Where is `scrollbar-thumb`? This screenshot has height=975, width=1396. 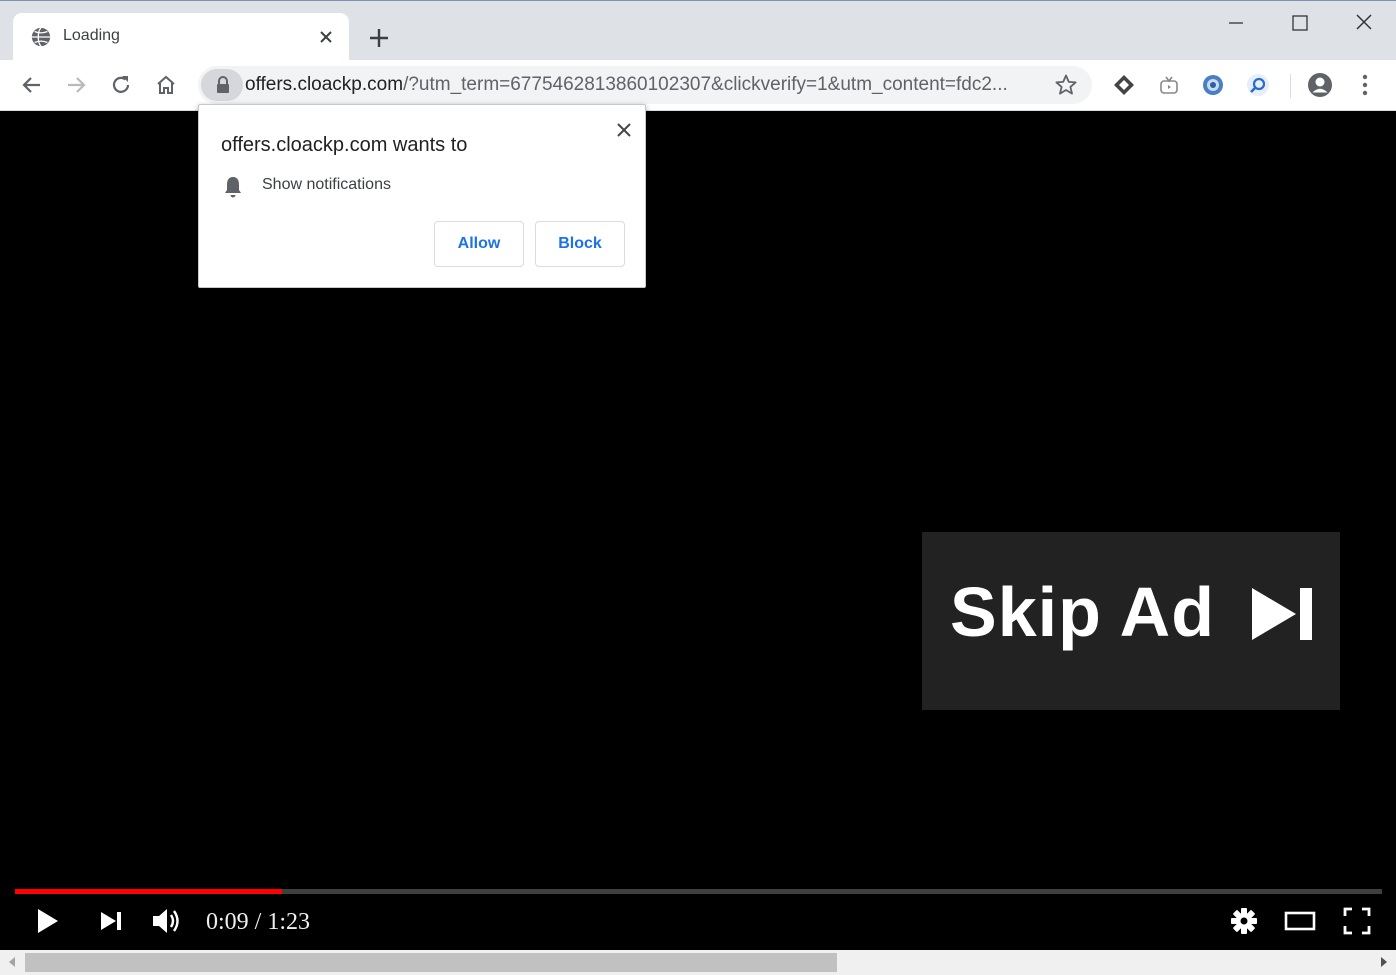 scrollbar-thumb is located at coordinates (431, 962).